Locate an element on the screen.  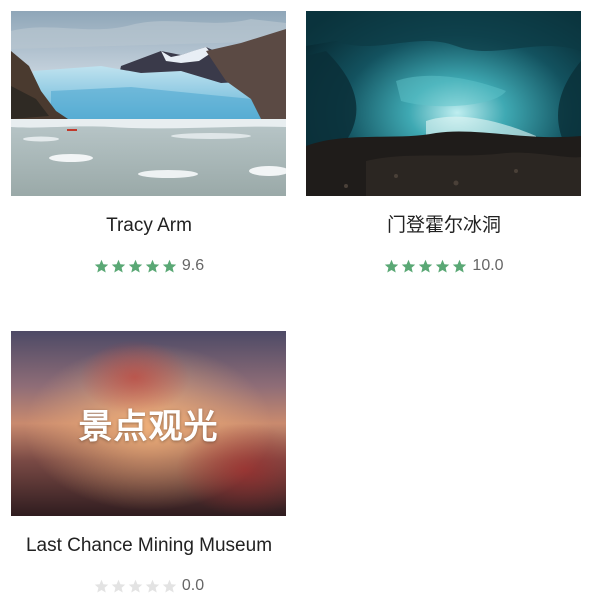
rating-row: 0.0 is located at coordinates (149, 586).